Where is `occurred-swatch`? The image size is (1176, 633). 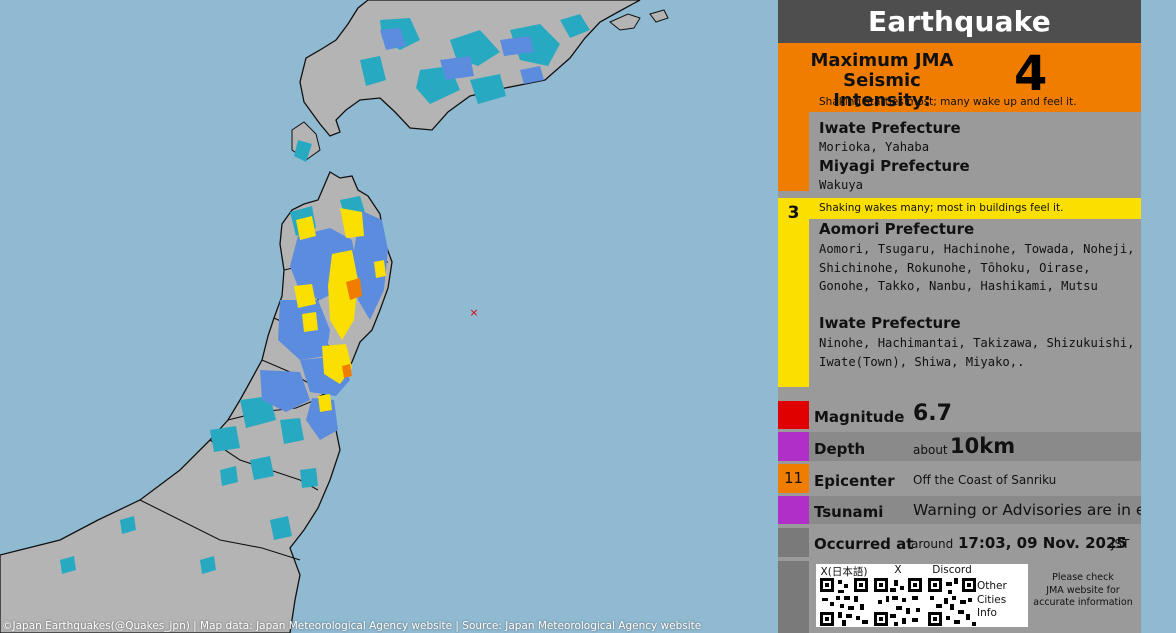 occurred-swatch is located at coordinates (793, 542).